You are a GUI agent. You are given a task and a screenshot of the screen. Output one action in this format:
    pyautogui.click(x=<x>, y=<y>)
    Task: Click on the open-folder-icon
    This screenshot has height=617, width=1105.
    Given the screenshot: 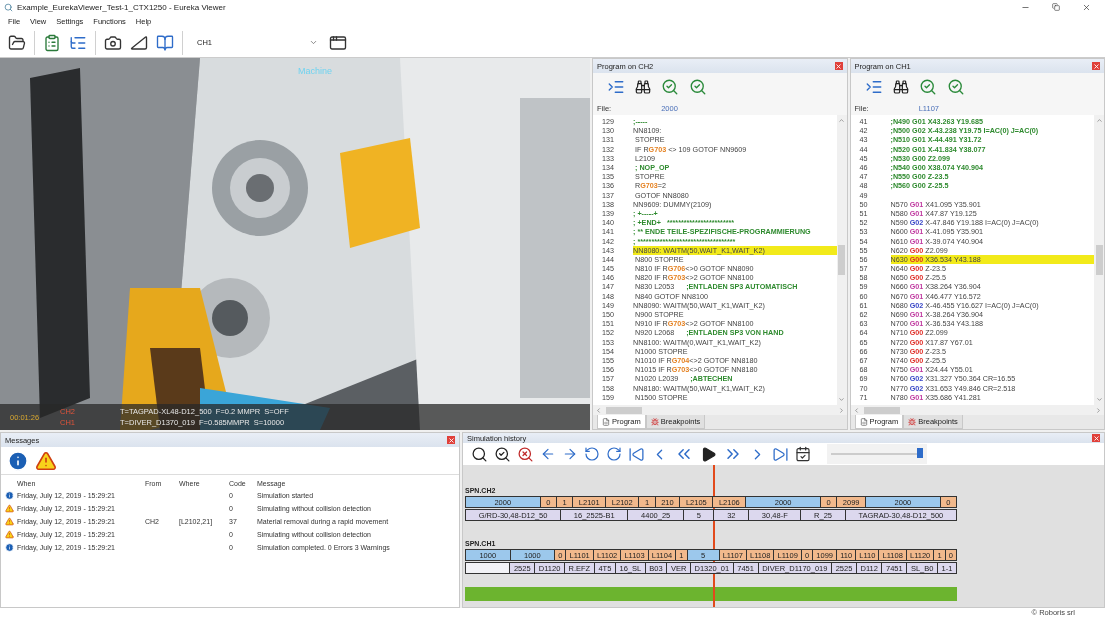 What is the action you would take?
    pyautogui.click(x=17, y=42)
    